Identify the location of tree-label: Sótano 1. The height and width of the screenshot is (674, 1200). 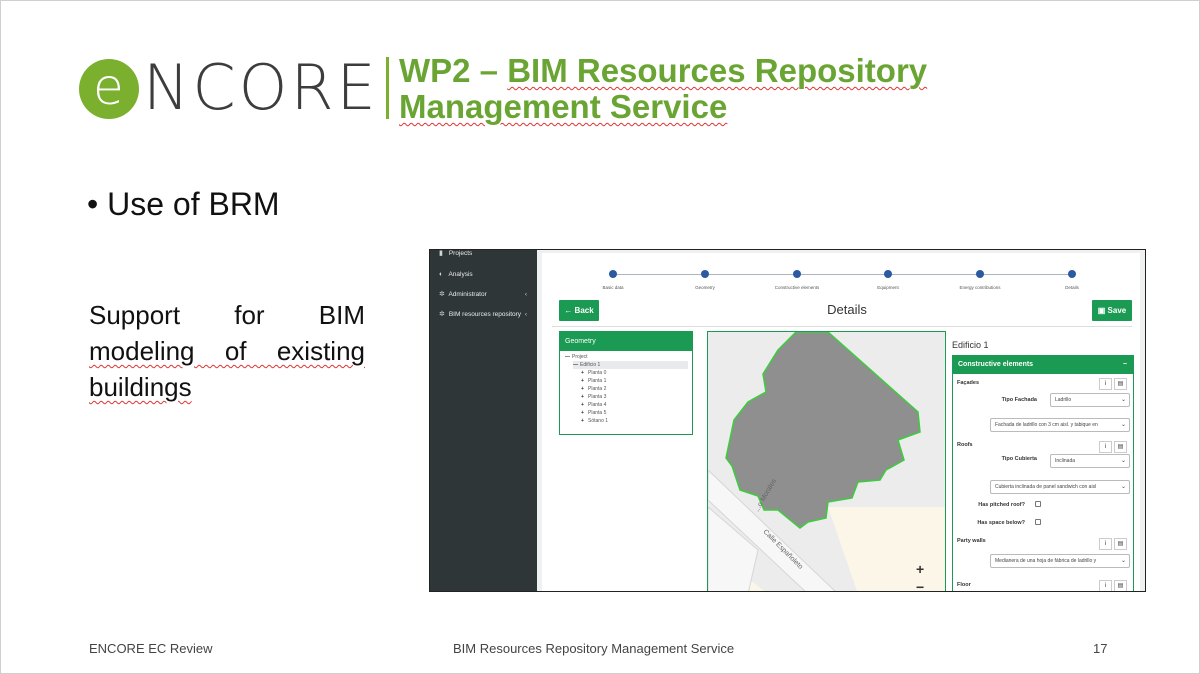
(598, 421).